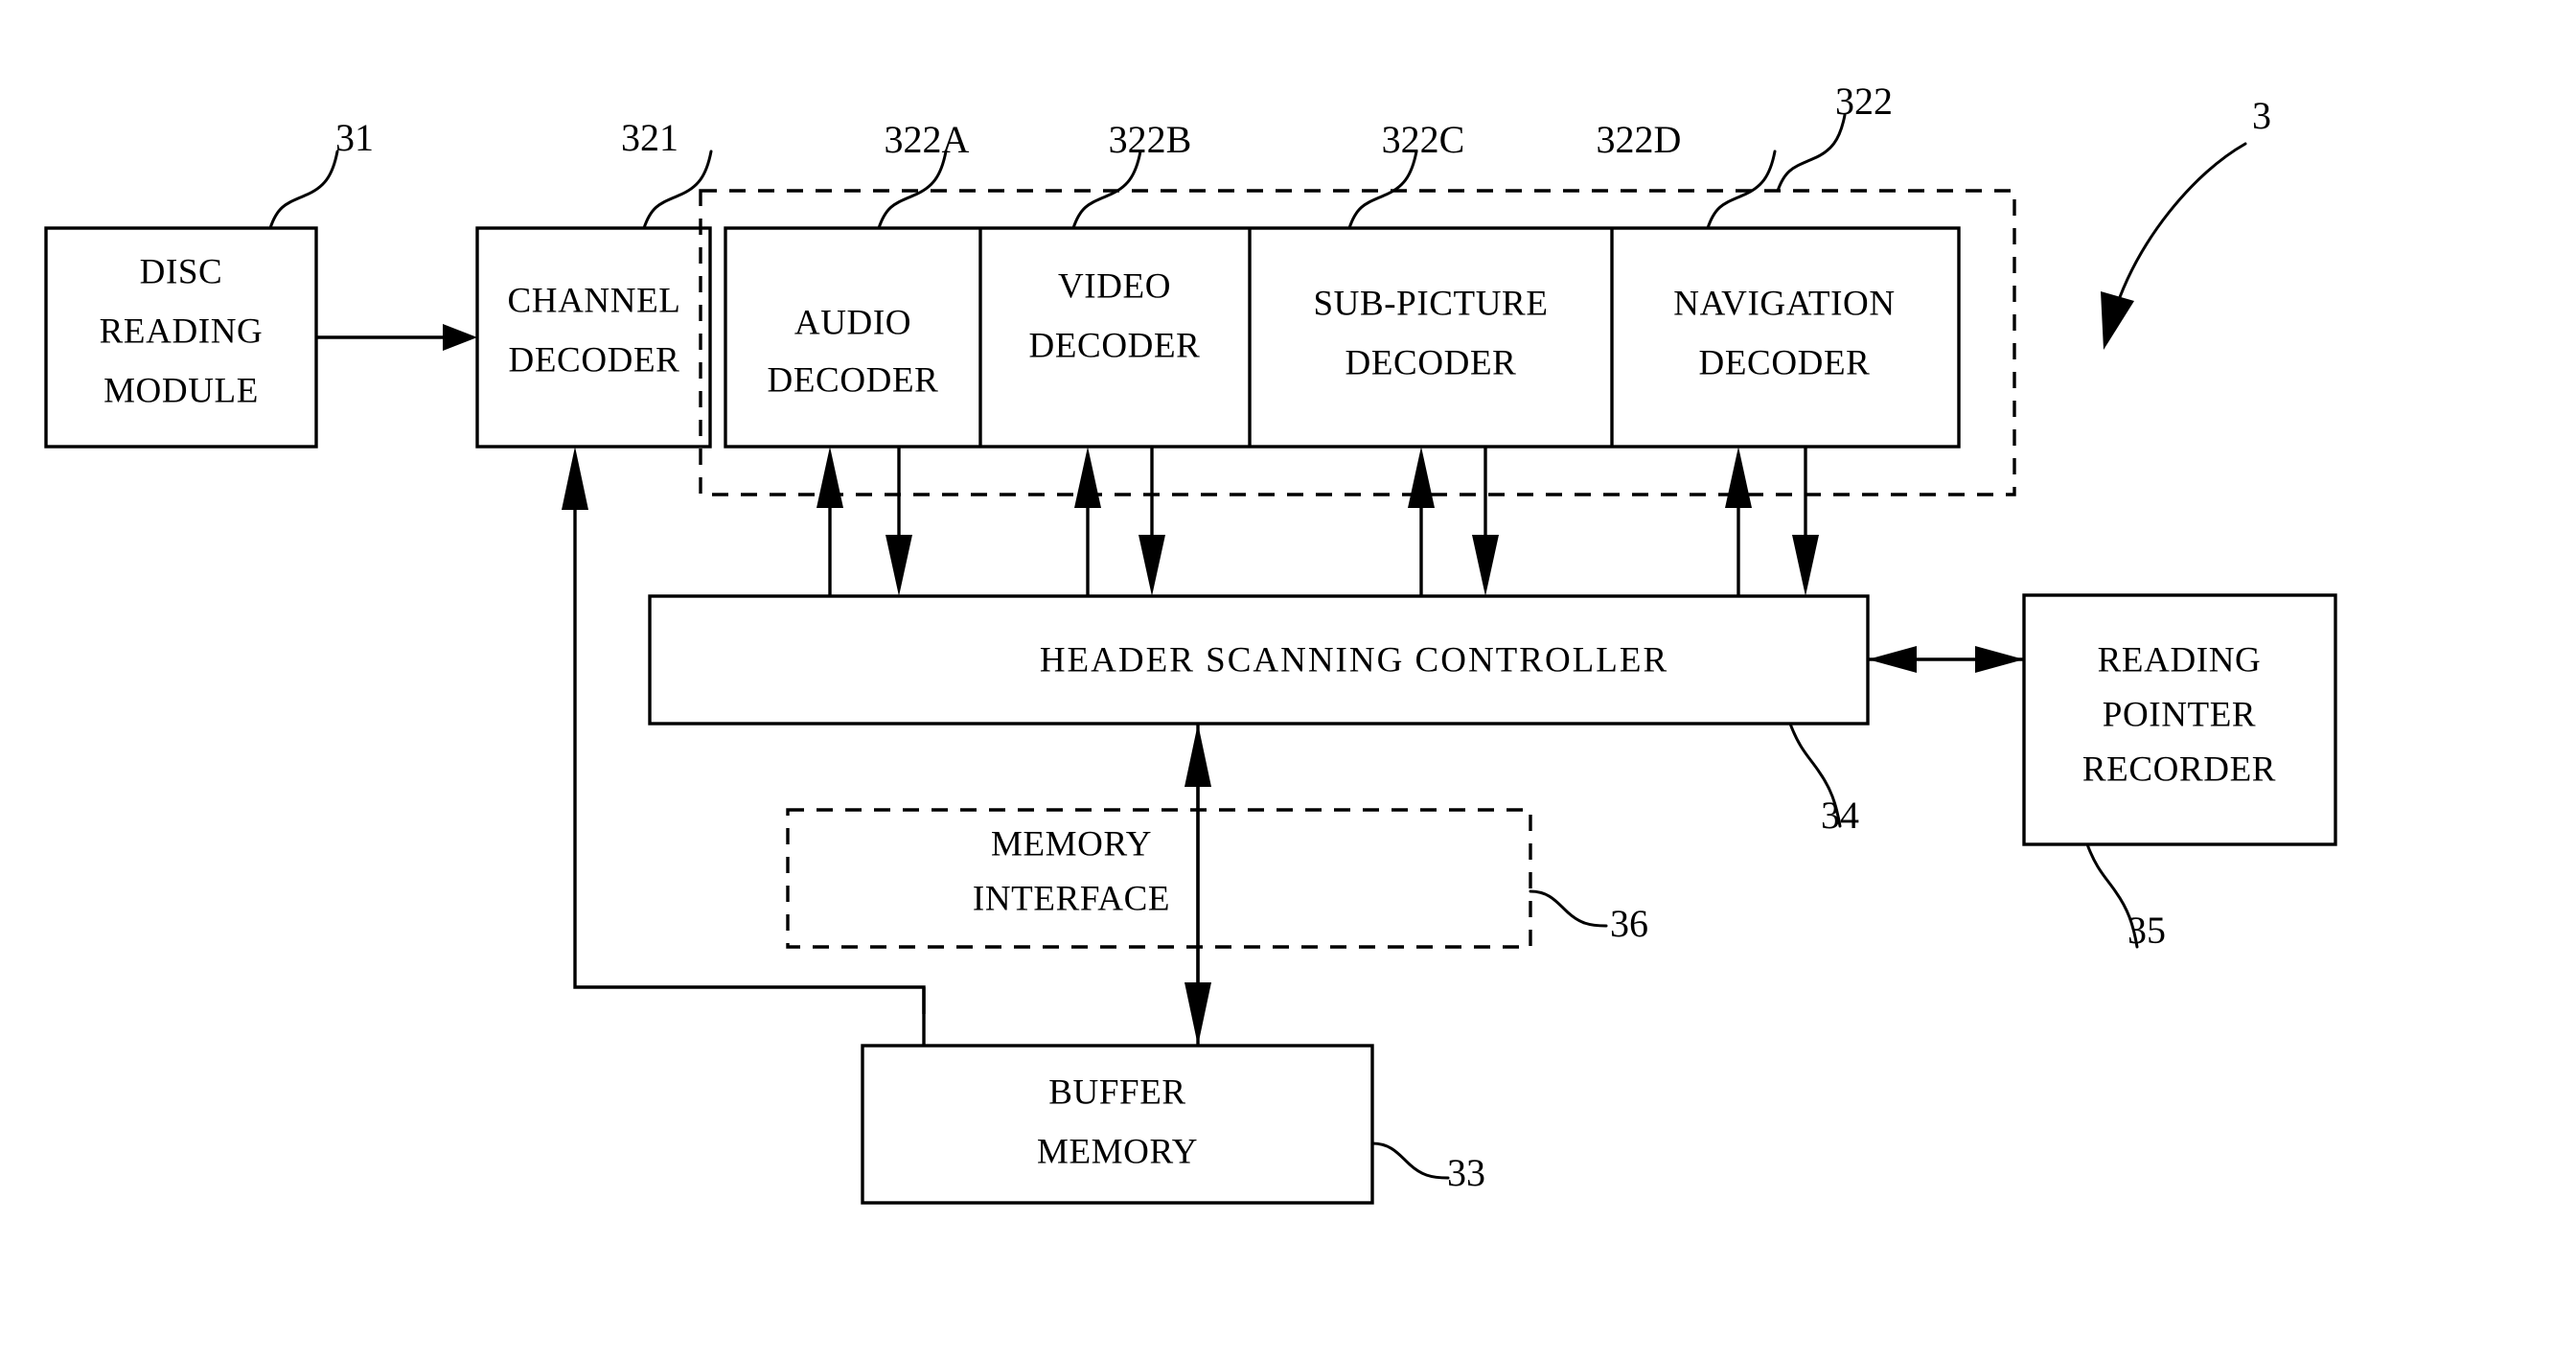 Image resolution: width=2576 pixels, height=1360 pixels. Describe the element at coordinates (1423, 140) in the screenshot. I see `reference-322C: 322C` at that location.